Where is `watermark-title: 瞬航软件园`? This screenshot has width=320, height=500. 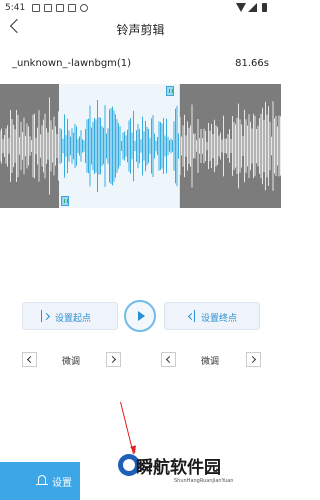
watermark-title: 瞬航软件园 is located at coordinates (178, 468).